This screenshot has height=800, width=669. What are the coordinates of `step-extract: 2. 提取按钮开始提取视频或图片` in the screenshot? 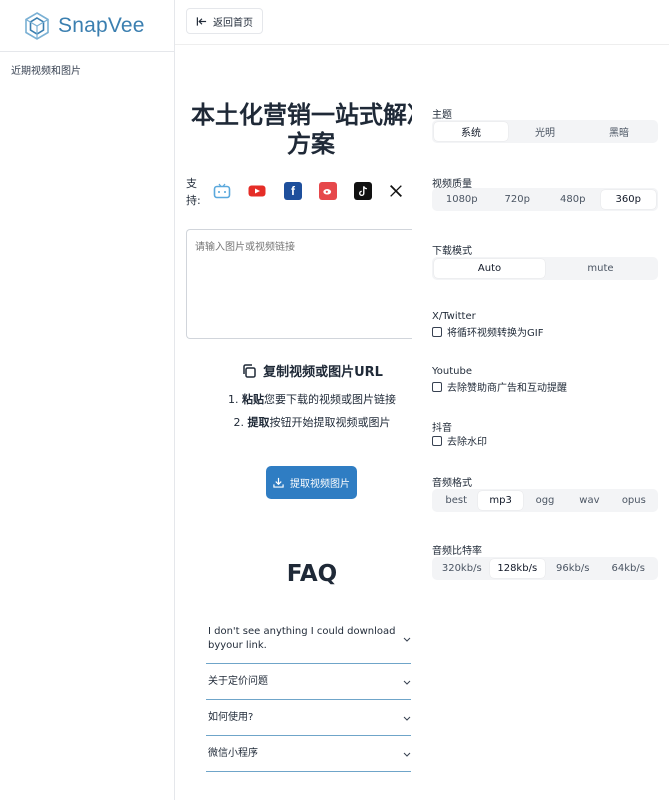 It's located at (312, 422).